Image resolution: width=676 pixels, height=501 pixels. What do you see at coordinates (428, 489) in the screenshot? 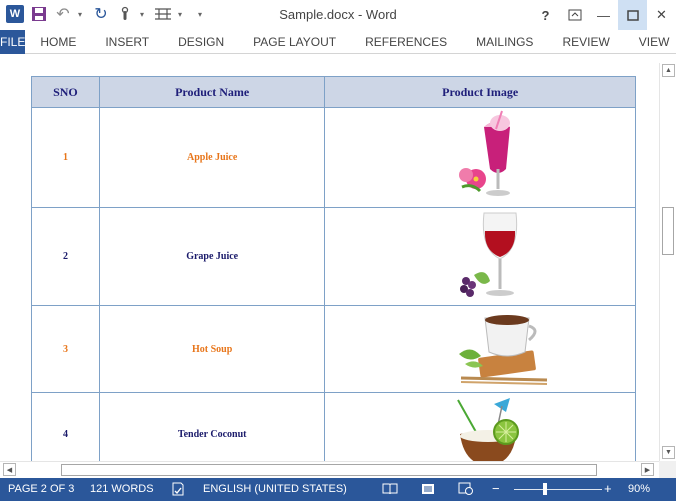
I see `print-layout-icon` at bounding box center [428, 489].